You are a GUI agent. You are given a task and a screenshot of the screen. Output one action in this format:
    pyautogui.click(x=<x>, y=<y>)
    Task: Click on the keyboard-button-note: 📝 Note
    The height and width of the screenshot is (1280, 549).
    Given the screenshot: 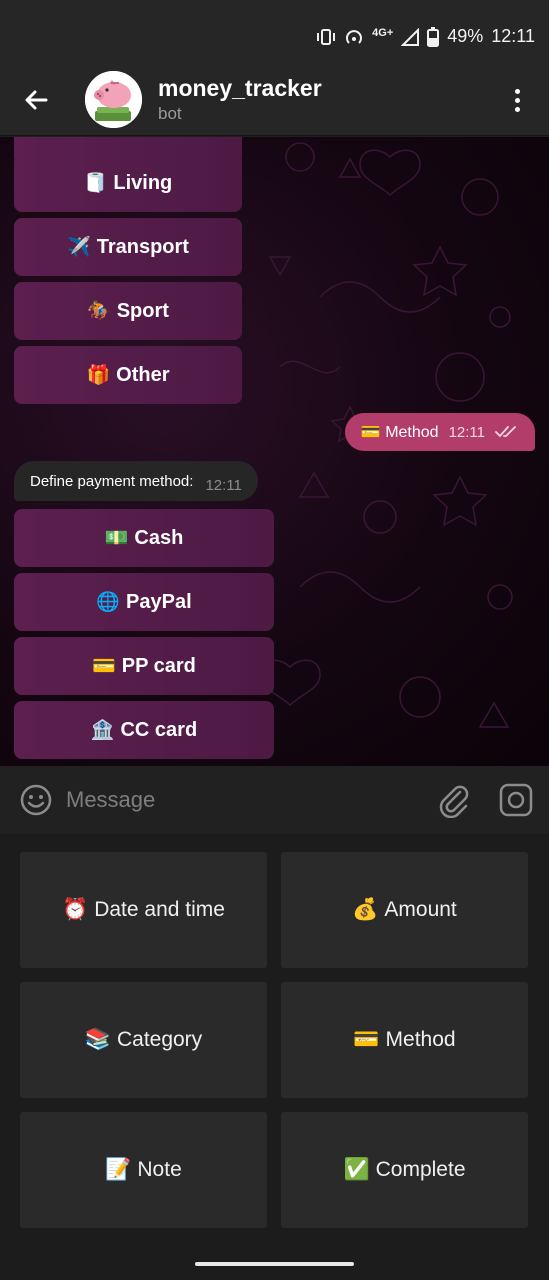 What is the action you would take?
    pyautogui.click(x=143, y=1170)
    